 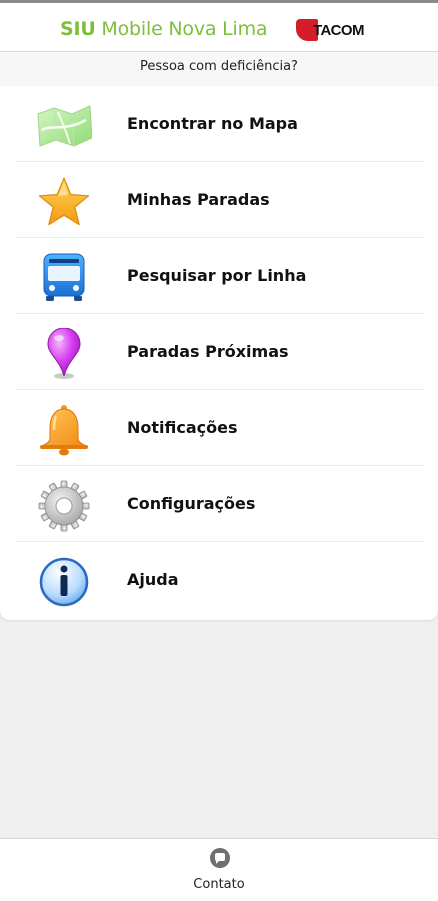 I want to click on menu-item-notifications: Notificações, so click(x=220, y=428).